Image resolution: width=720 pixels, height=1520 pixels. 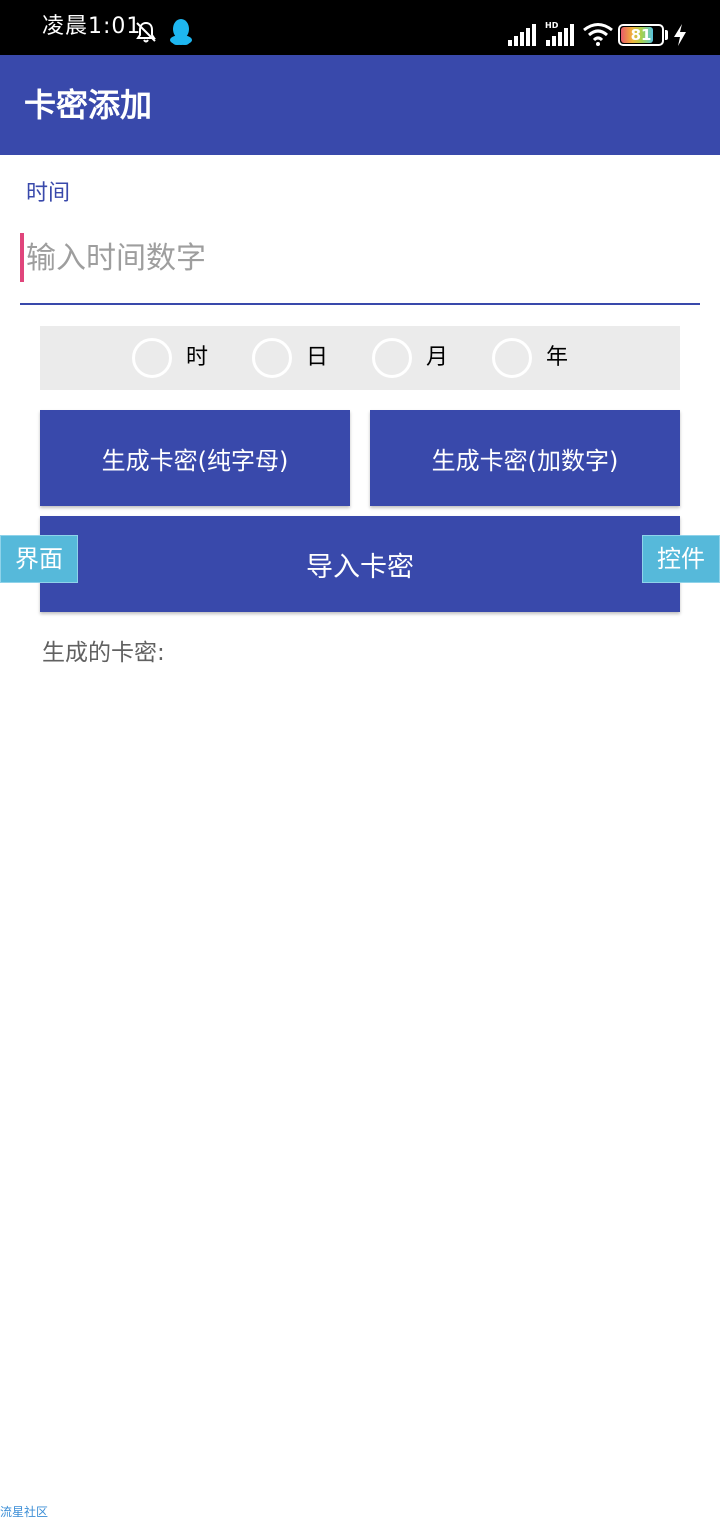 What do you see at coordinates (48, 193) in the screenshot?
I see `time-field-label: 时间` at bounding box center [48, 193].